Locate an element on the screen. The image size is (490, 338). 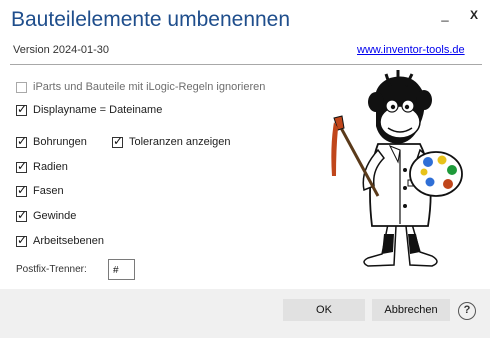
dialog-title: Bauteilelemente umbenennen is located at coordinates (151, 19).